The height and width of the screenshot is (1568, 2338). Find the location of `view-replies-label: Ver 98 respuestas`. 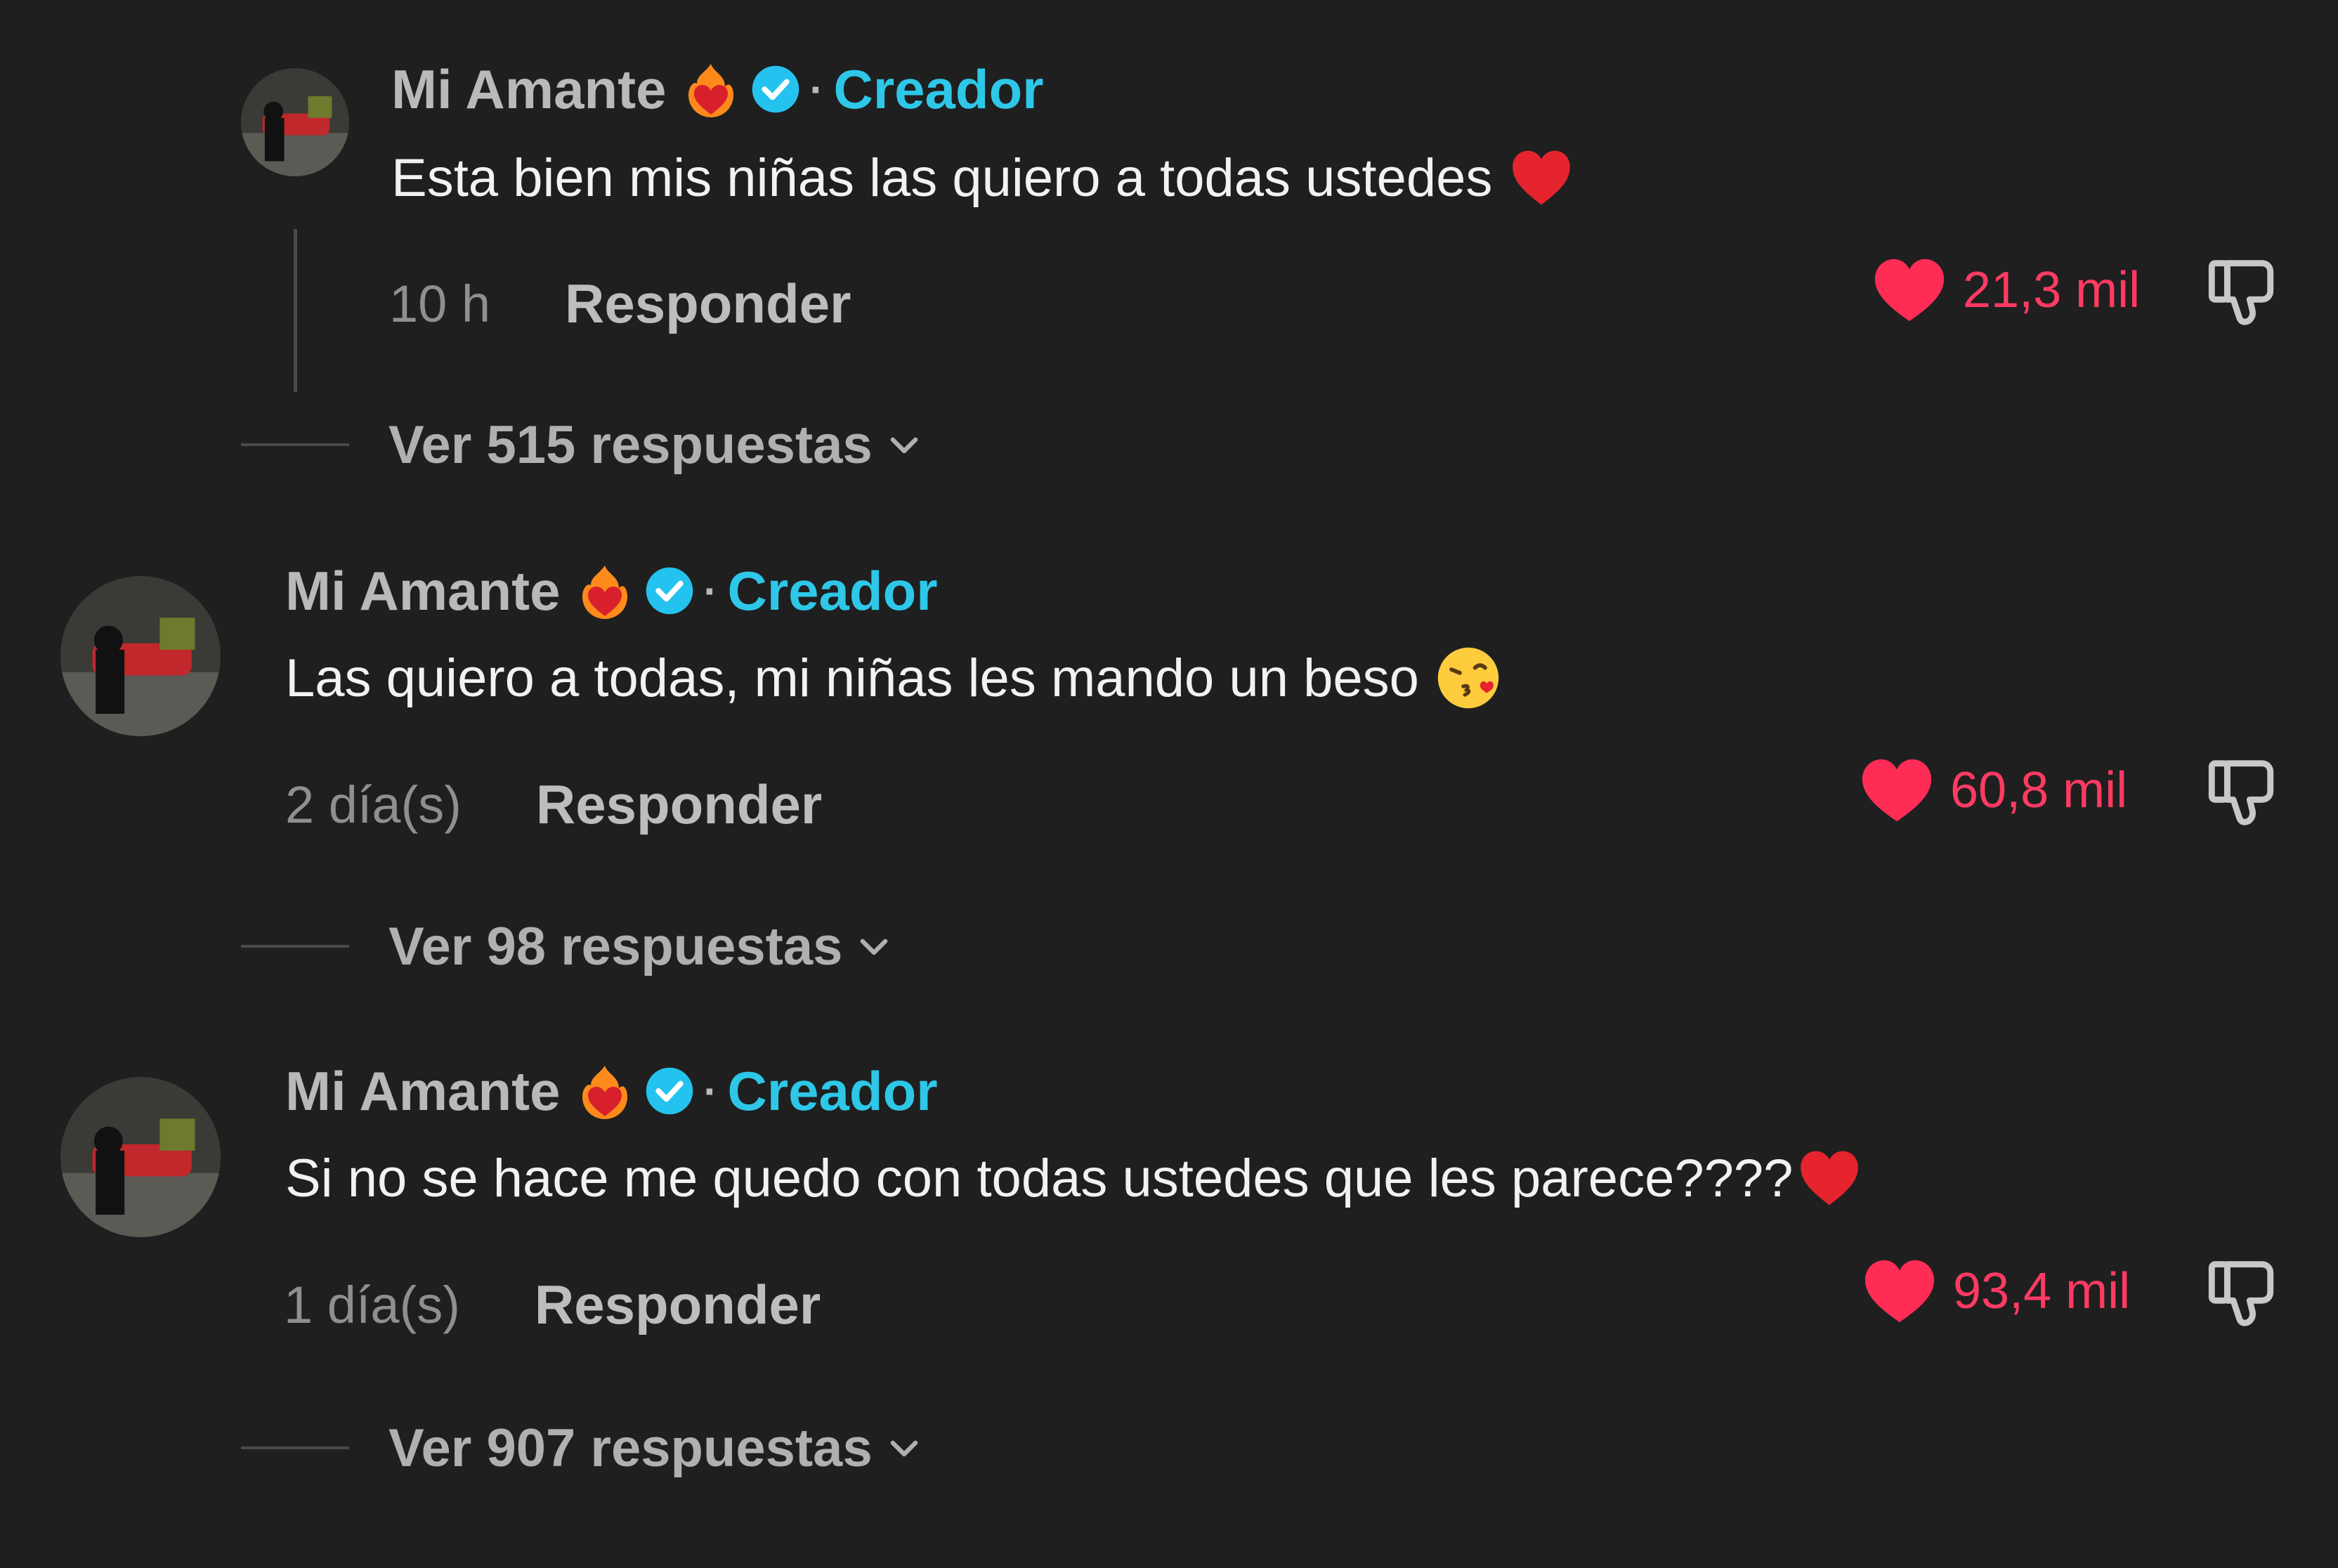

view-replies-label: Ver 98 respuestas is located at coordinates (615, 946).